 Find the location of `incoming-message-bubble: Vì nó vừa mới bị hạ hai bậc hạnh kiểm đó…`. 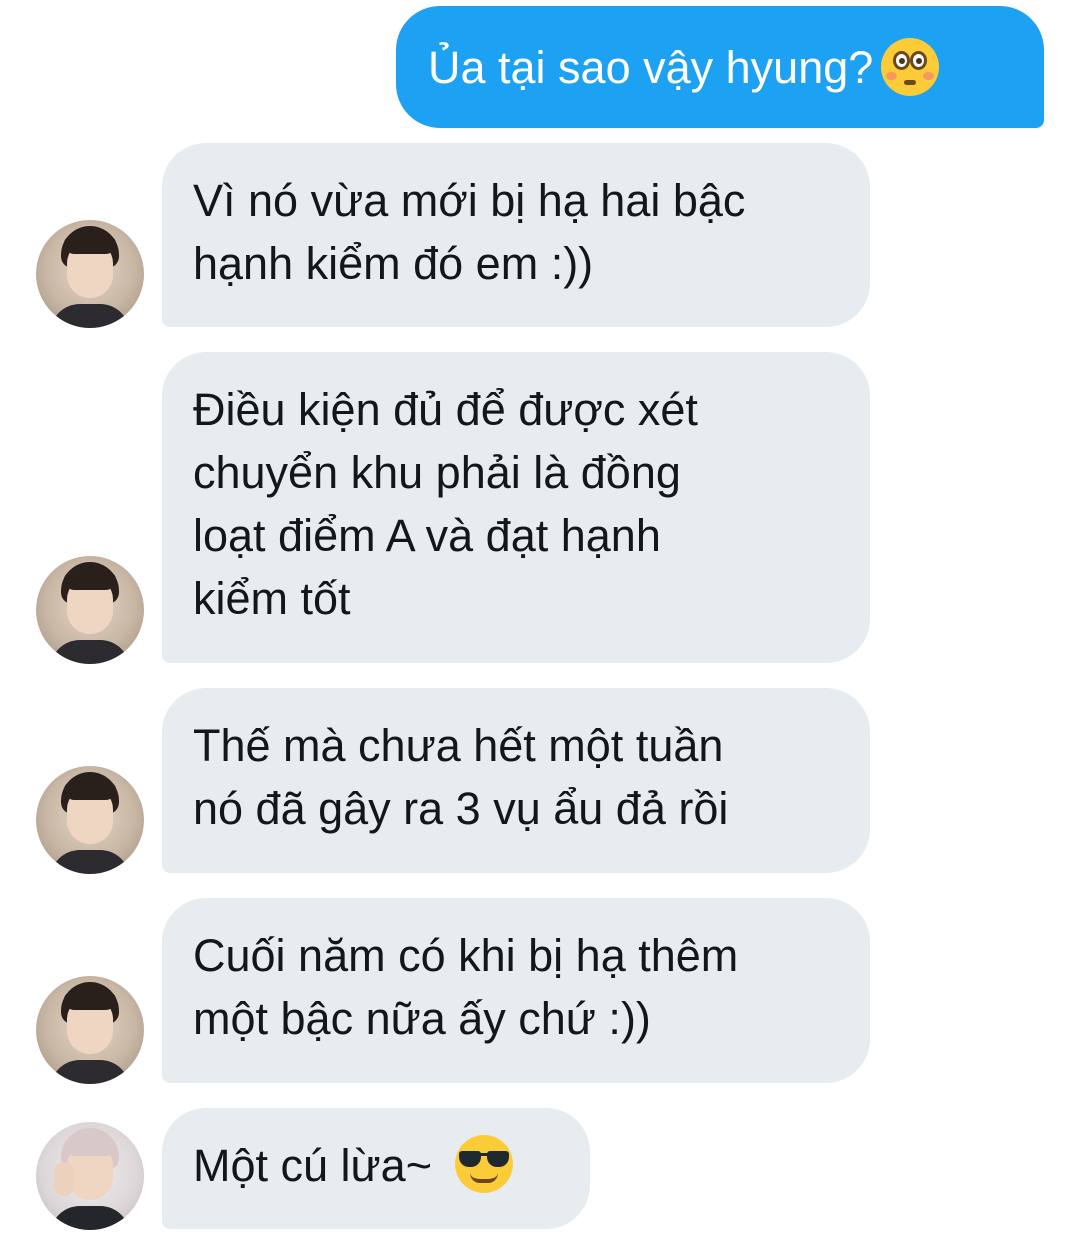

incoming-message-bubble: Vì nó vừa mới bị hạ hai bậc hạnh kiểm đó… is located at coordinates (516, 235).